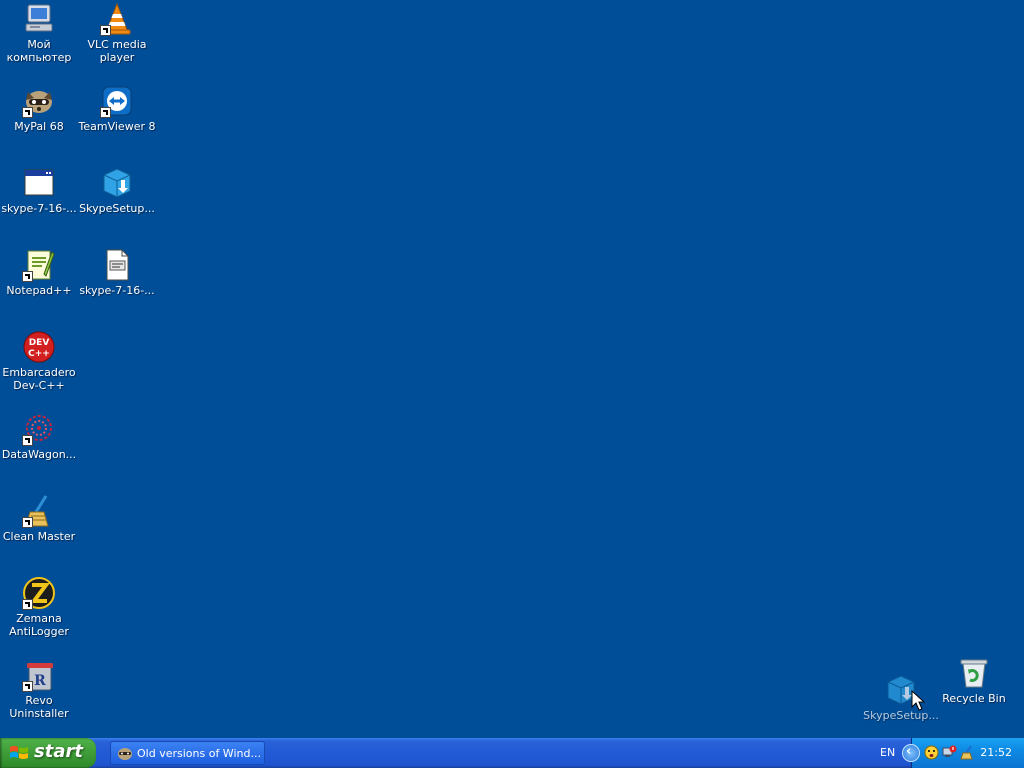 This screenshot has width=1024, height=768. What do you see at coordinates (39, 511) in the screenshot?
I see `broom-icon` at bounding box center [39, 511].